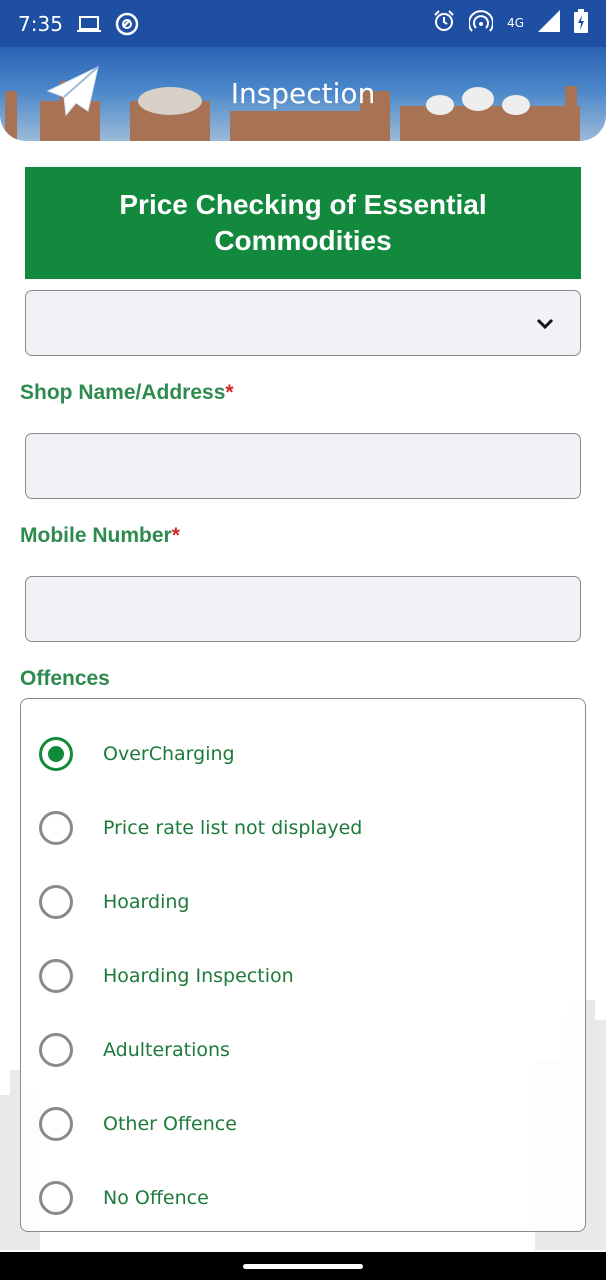 This screenshot has width=606, height=1280. I want to click on offence-option-label: No Offence, so click(156, 1198).